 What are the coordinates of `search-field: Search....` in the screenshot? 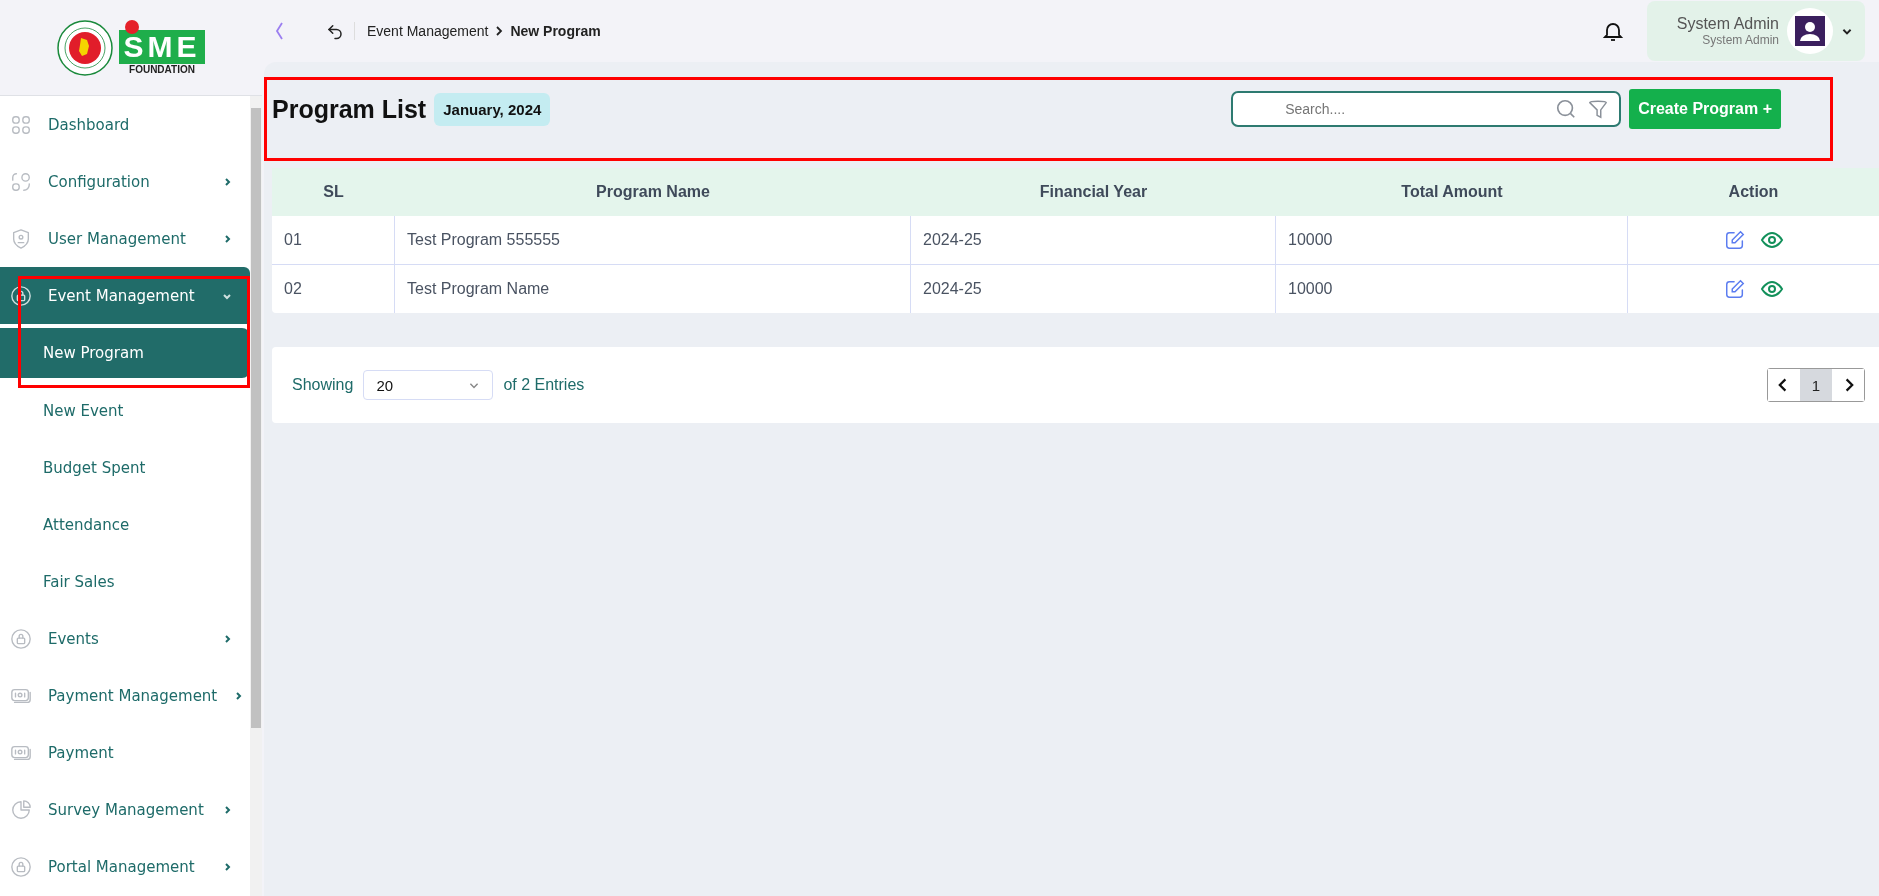 It's located at (1426, 109).